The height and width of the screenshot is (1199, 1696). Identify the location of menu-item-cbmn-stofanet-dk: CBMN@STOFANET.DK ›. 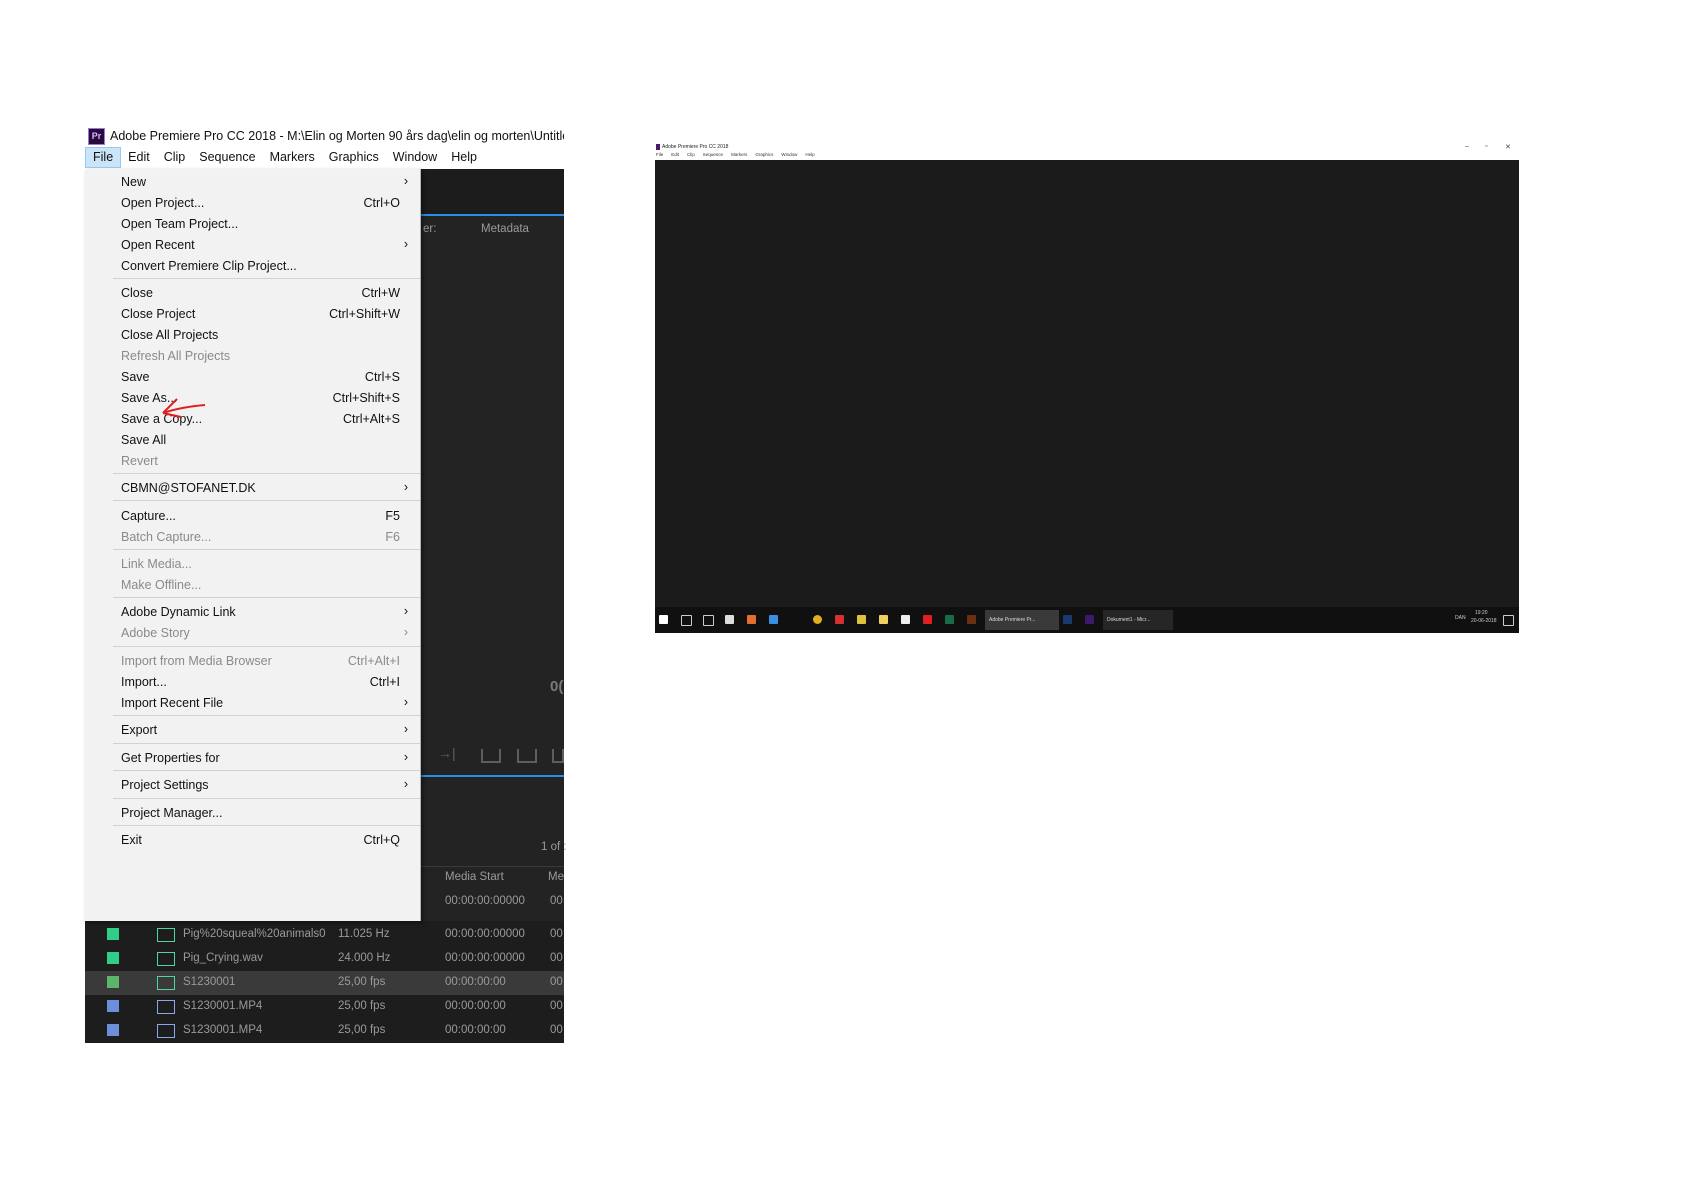
(252, 488).